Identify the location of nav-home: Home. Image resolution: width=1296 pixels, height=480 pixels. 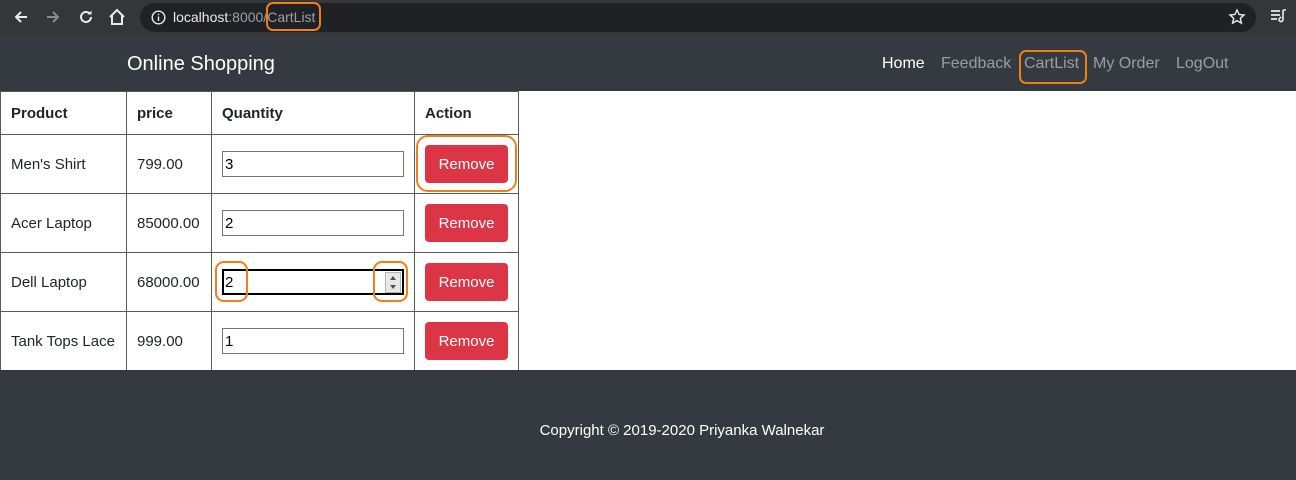
(903, 64).